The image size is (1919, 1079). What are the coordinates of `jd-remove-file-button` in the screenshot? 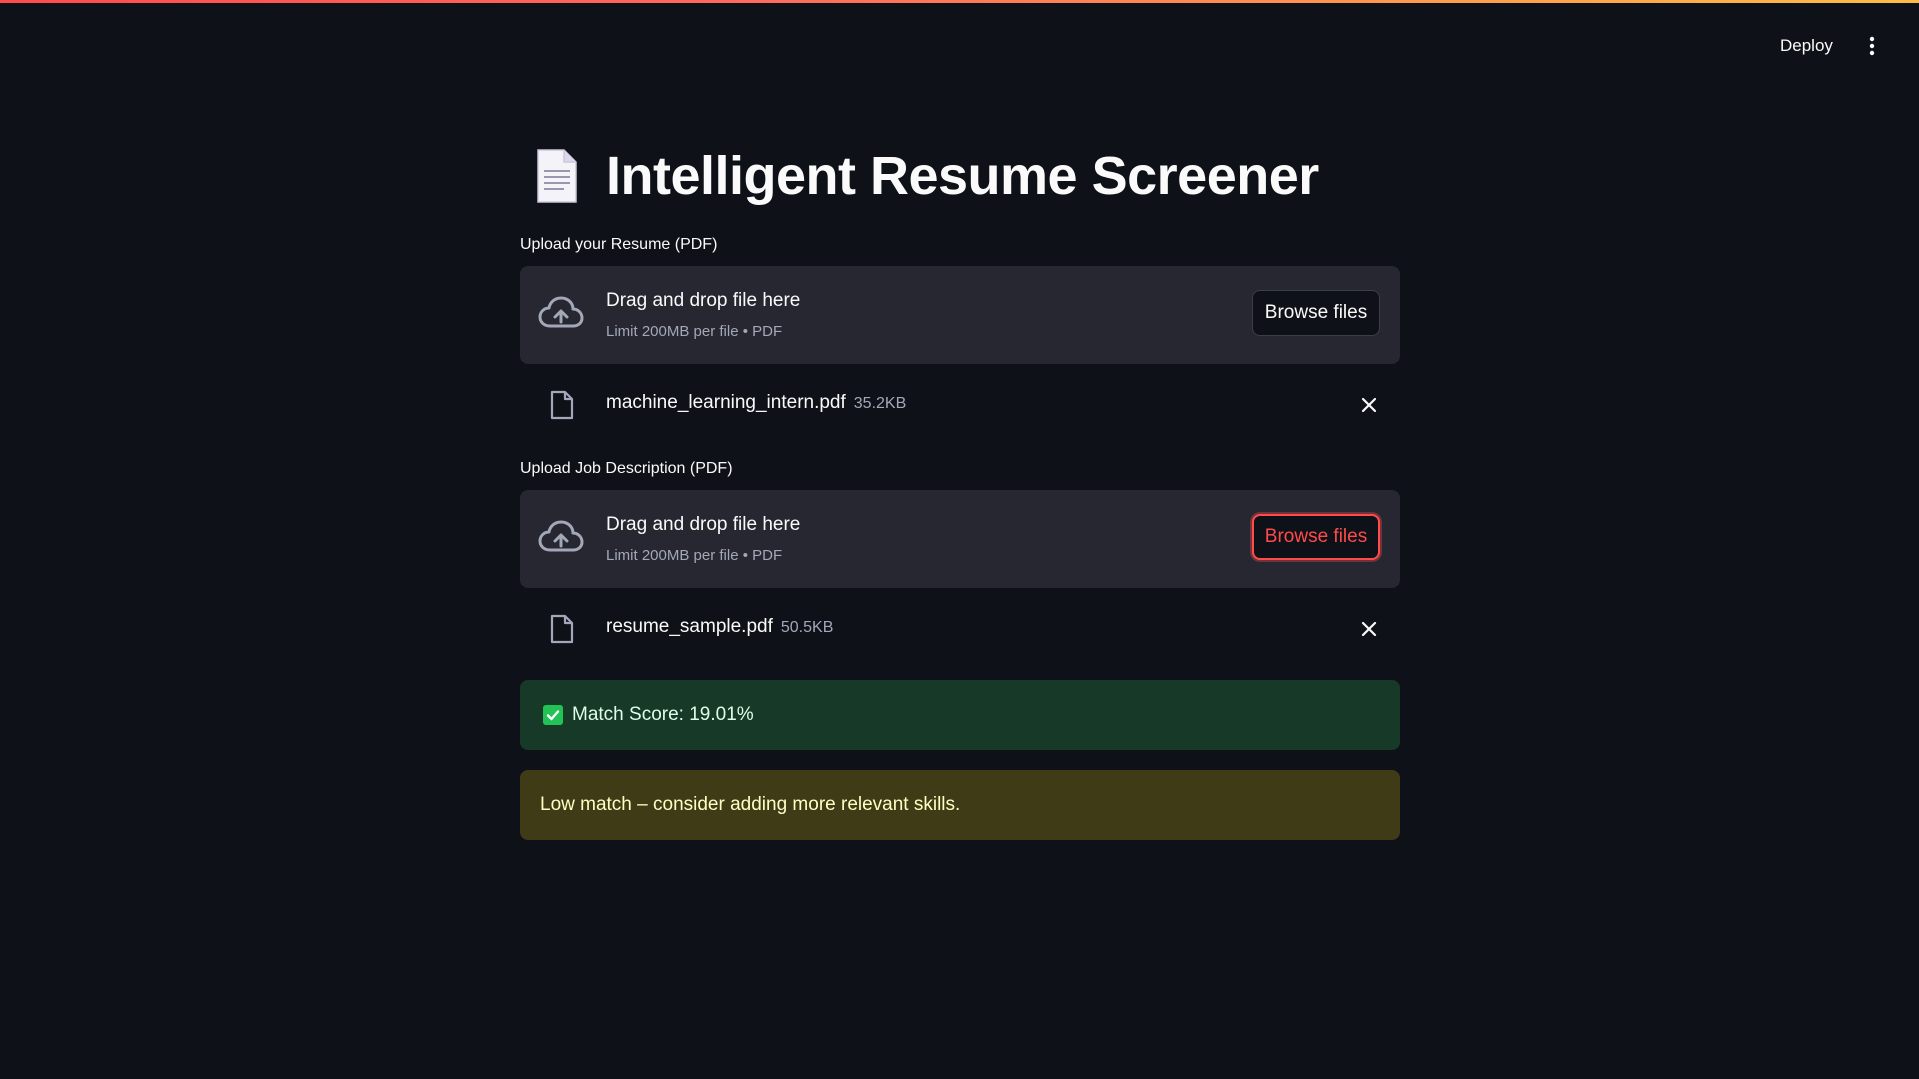 It's located at (1369, 629).